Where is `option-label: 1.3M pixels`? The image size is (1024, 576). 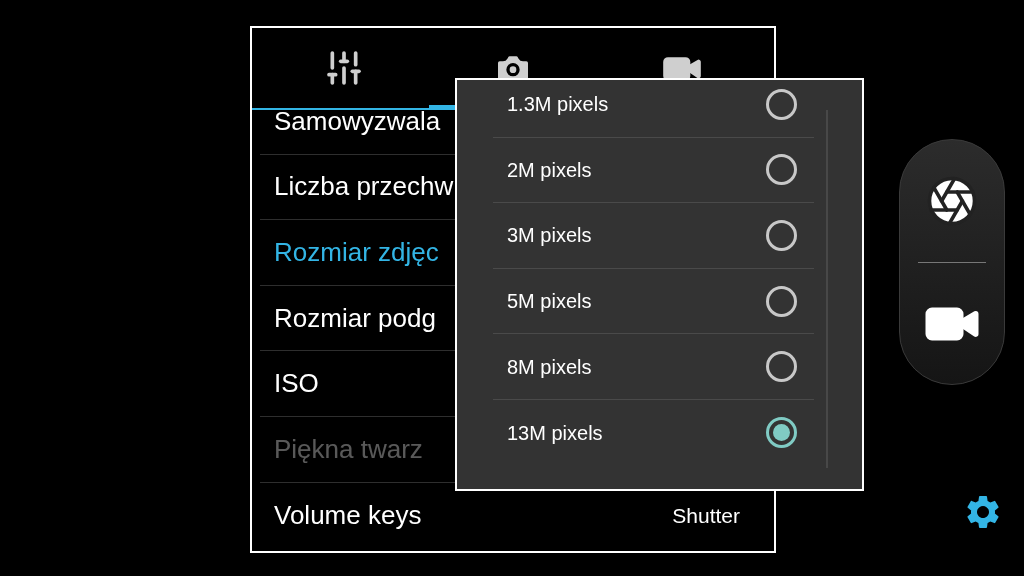
option-label: 1.3M pixels is located at coordinates (558, 105).